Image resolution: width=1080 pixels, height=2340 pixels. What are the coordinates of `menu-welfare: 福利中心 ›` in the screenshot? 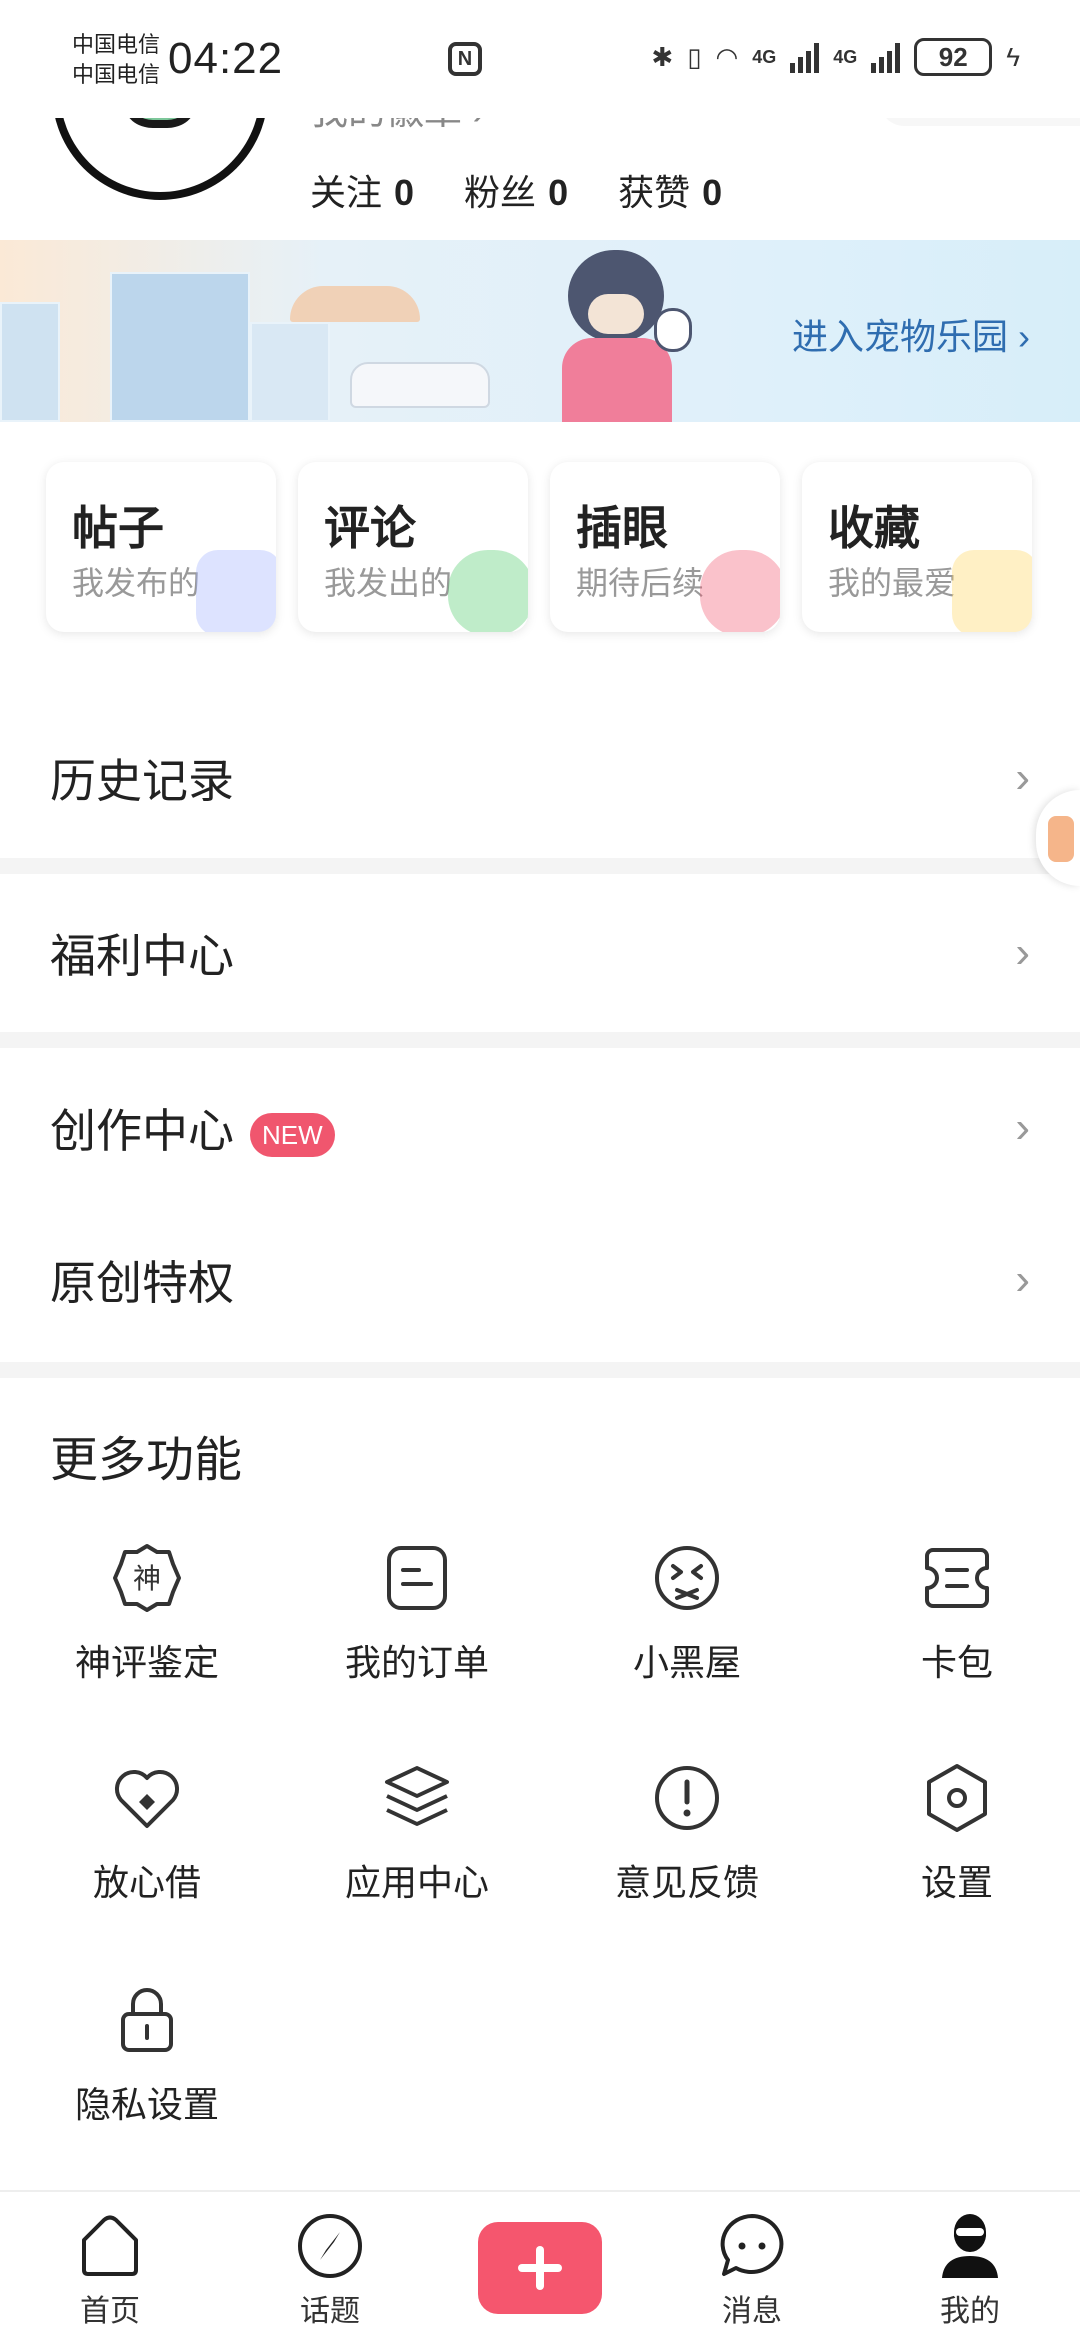 It's located at (540, 953).